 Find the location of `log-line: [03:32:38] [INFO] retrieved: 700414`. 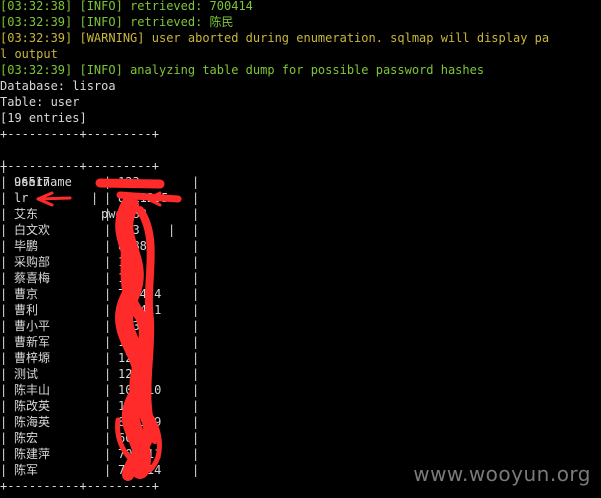

log-line: [03:32:38] [INFO] retrieved: 700414 is located at coordinates (126, 6).